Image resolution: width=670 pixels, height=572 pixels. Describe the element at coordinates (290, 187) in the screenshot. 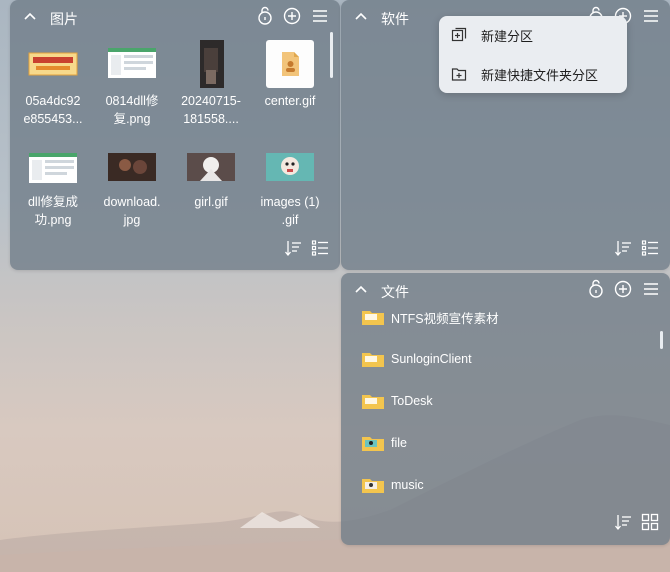

I see `file-item: images (1) .gif` at that location.